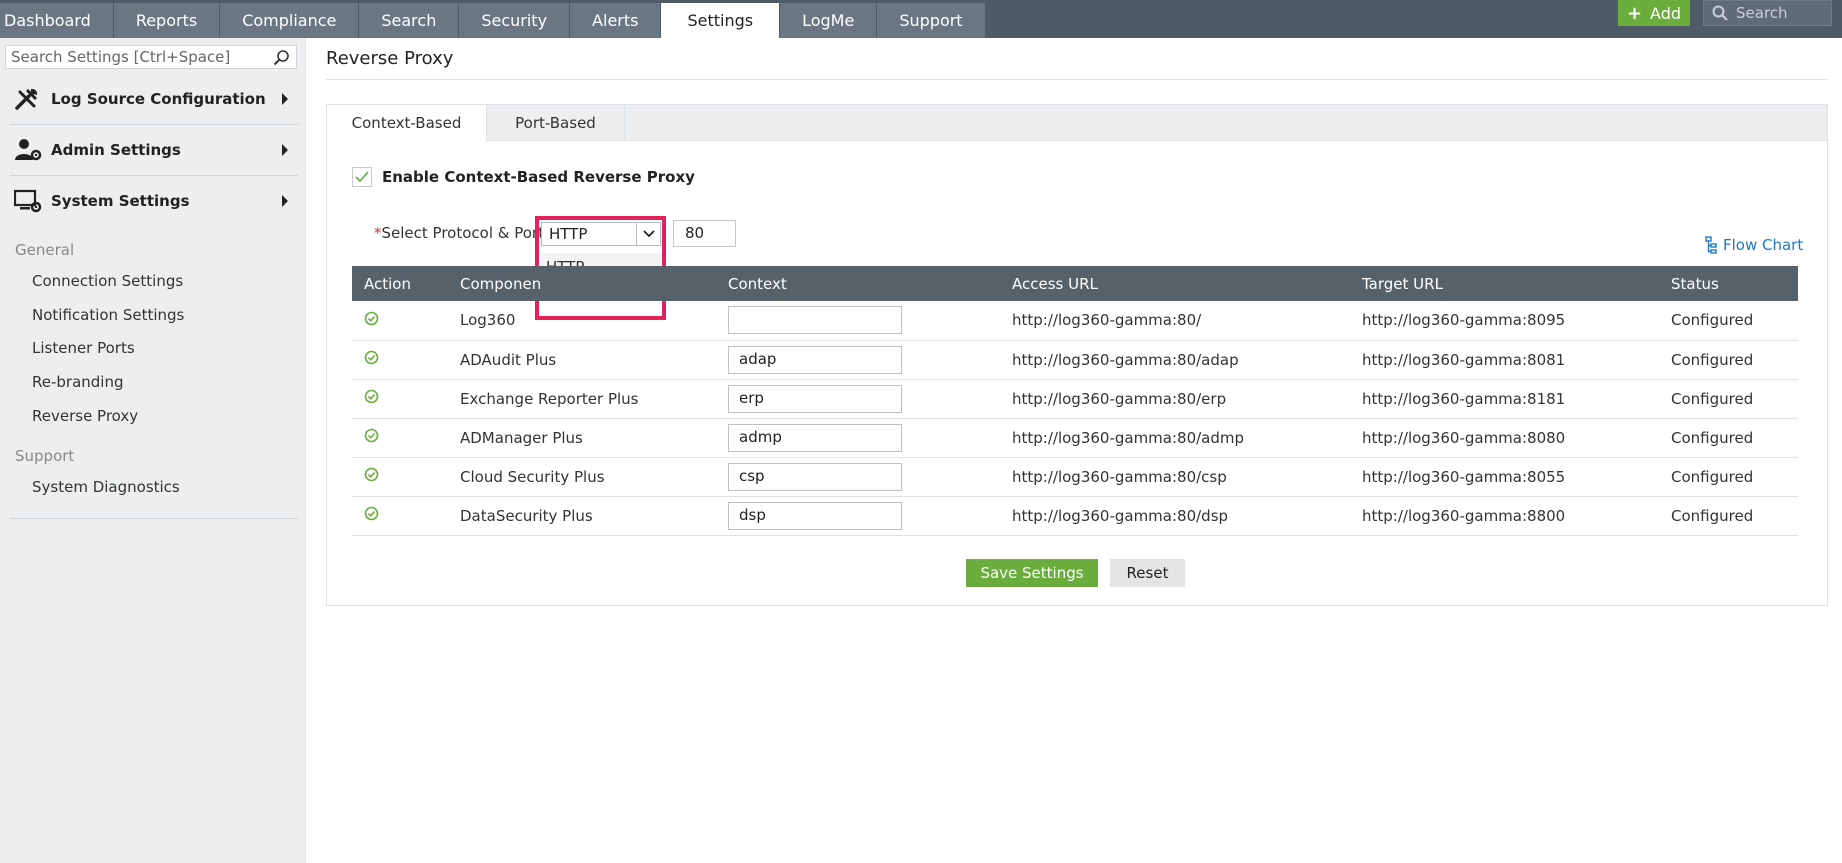 This screenshot has height=863, width=1842. I want to click on sidebar-section-label: System Settings, so click(120, 200).